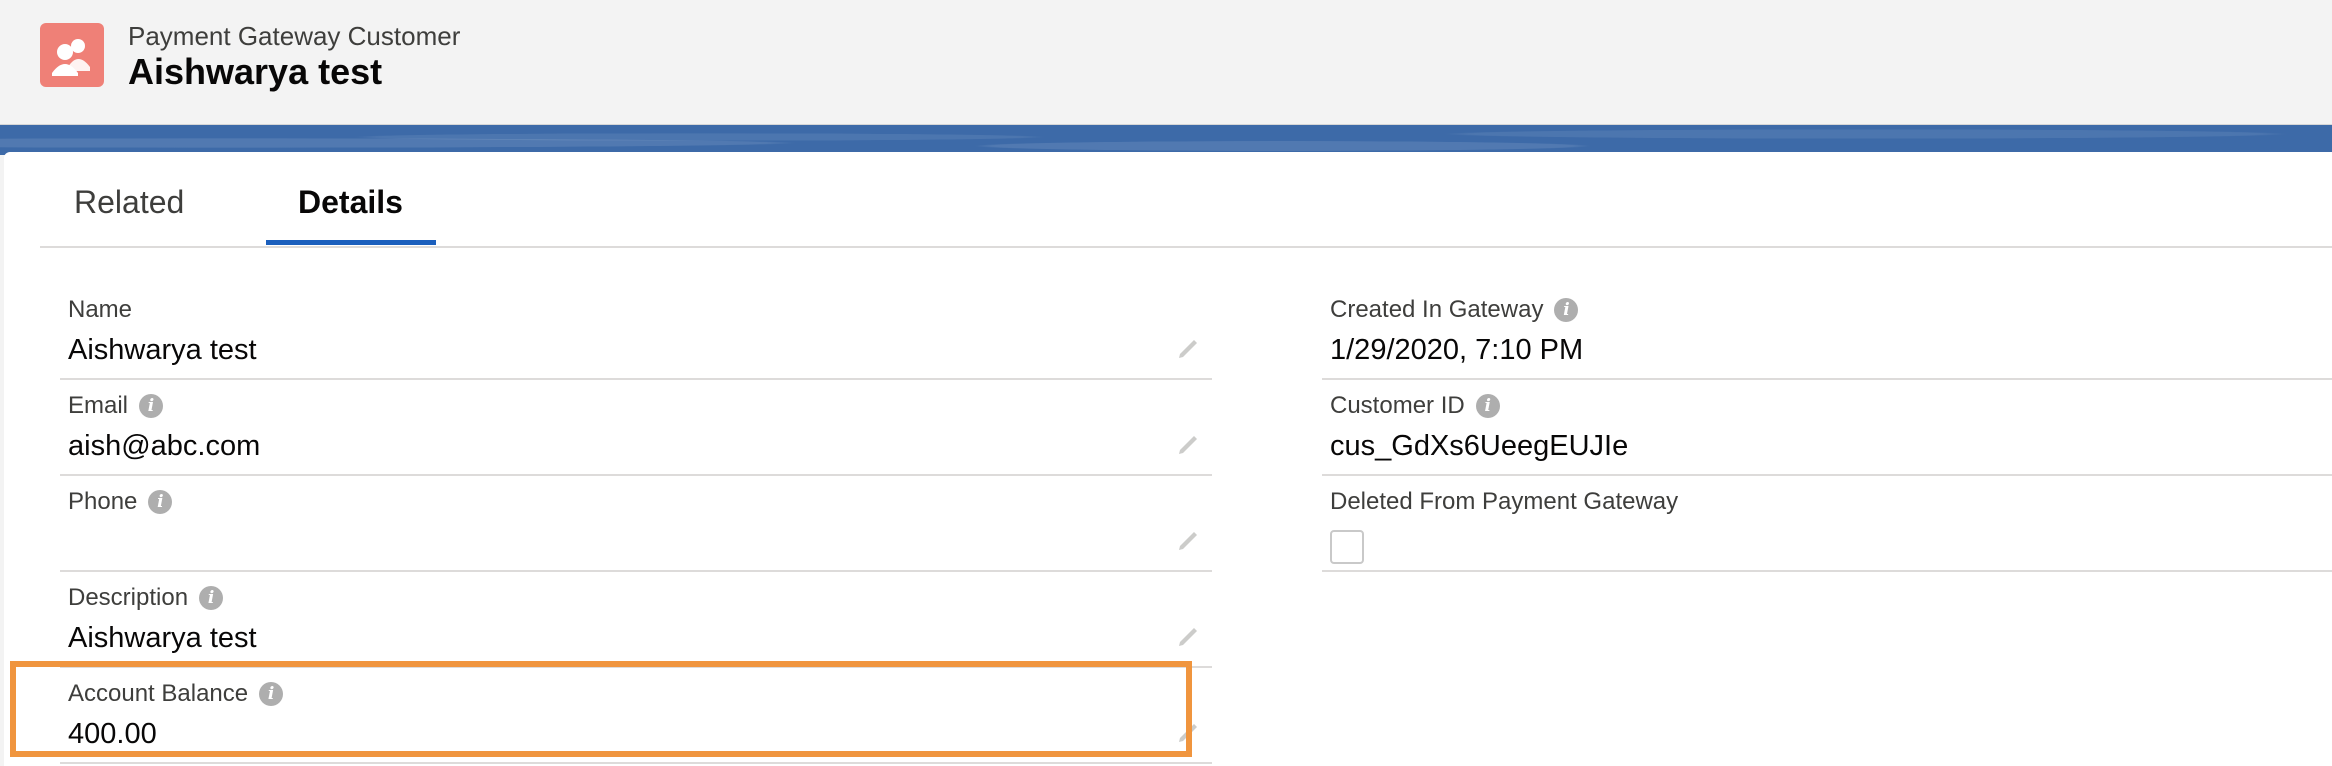 The width and height of the screenshot is (2332, 766). Describe the element at coordinates (103, 501) in the screenshot. I see `field-label-phone: Phone` at that location.